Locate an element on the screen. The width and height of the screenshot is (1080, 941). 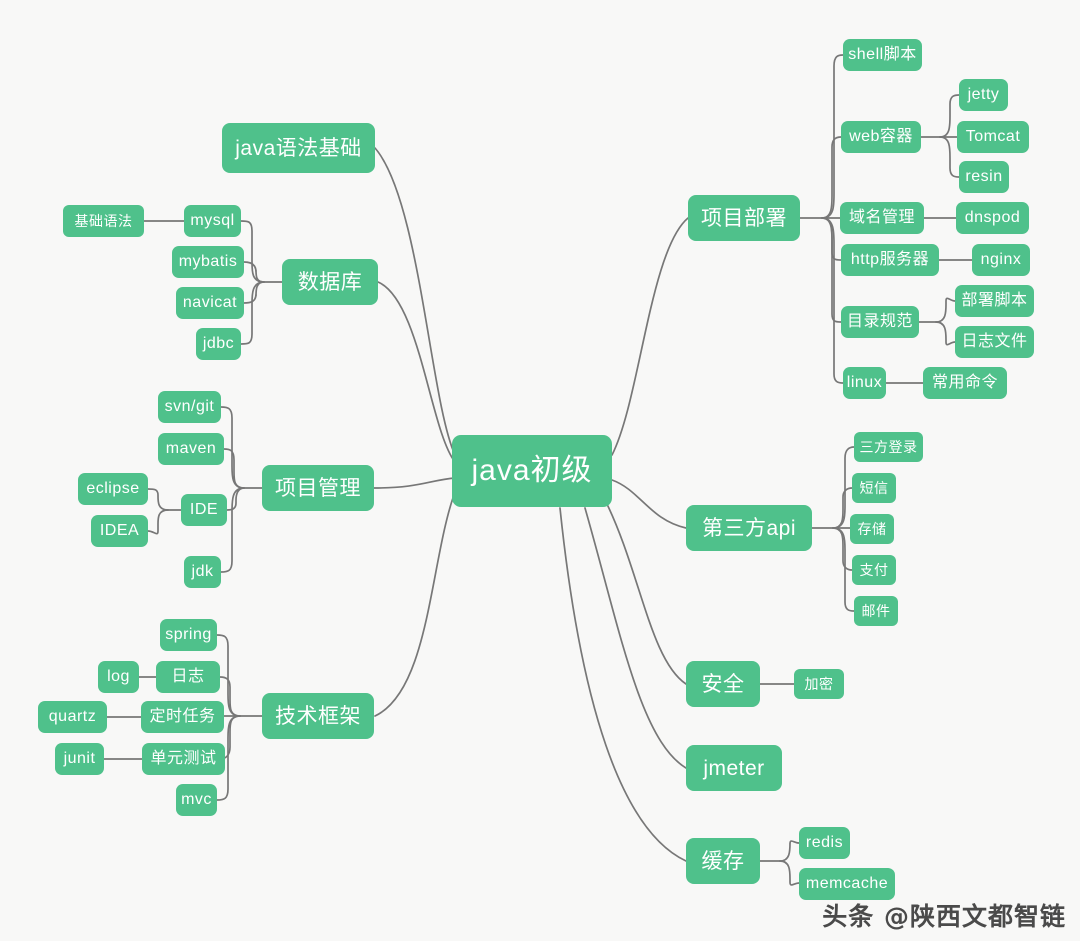
node-label: shell脚本 is located at coordinates (882, 54).